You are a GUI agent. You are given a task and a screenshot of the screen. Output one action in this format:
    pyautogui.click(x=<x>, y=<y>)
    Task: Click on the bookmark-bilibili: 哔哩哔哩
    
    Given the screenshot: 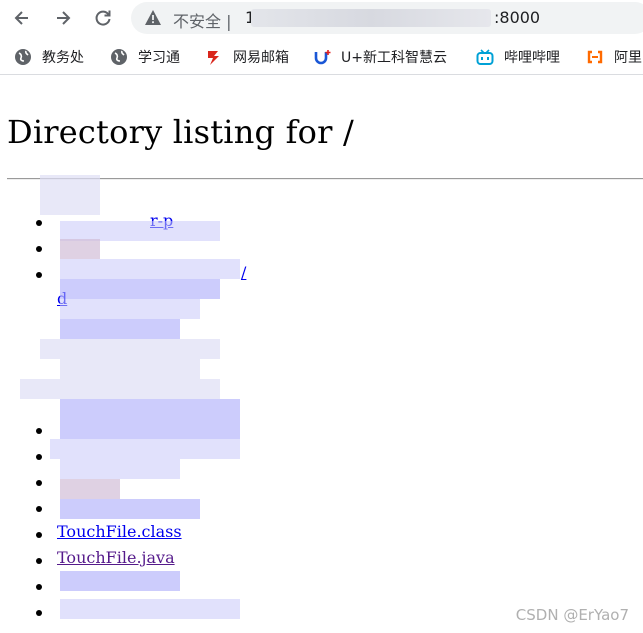 What is the action you would take?
    pyautogui.click(x=518, y=57)
    